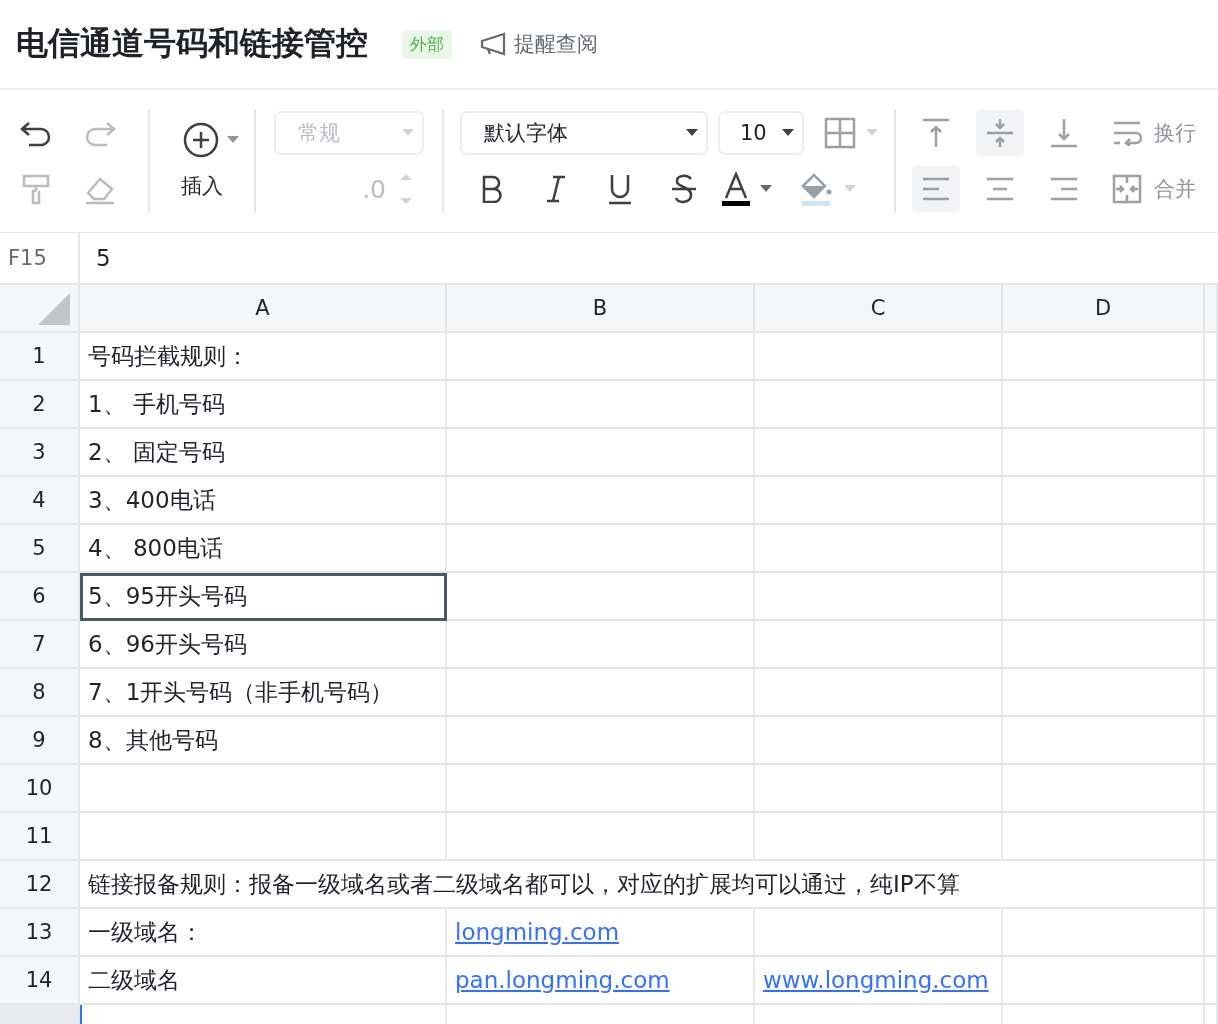 This screenshot has width=1218, height=1024. Describe the element at coordinates (263, 405) in the screenshot. I see `table-cell: 1、 手机号码` at that location.